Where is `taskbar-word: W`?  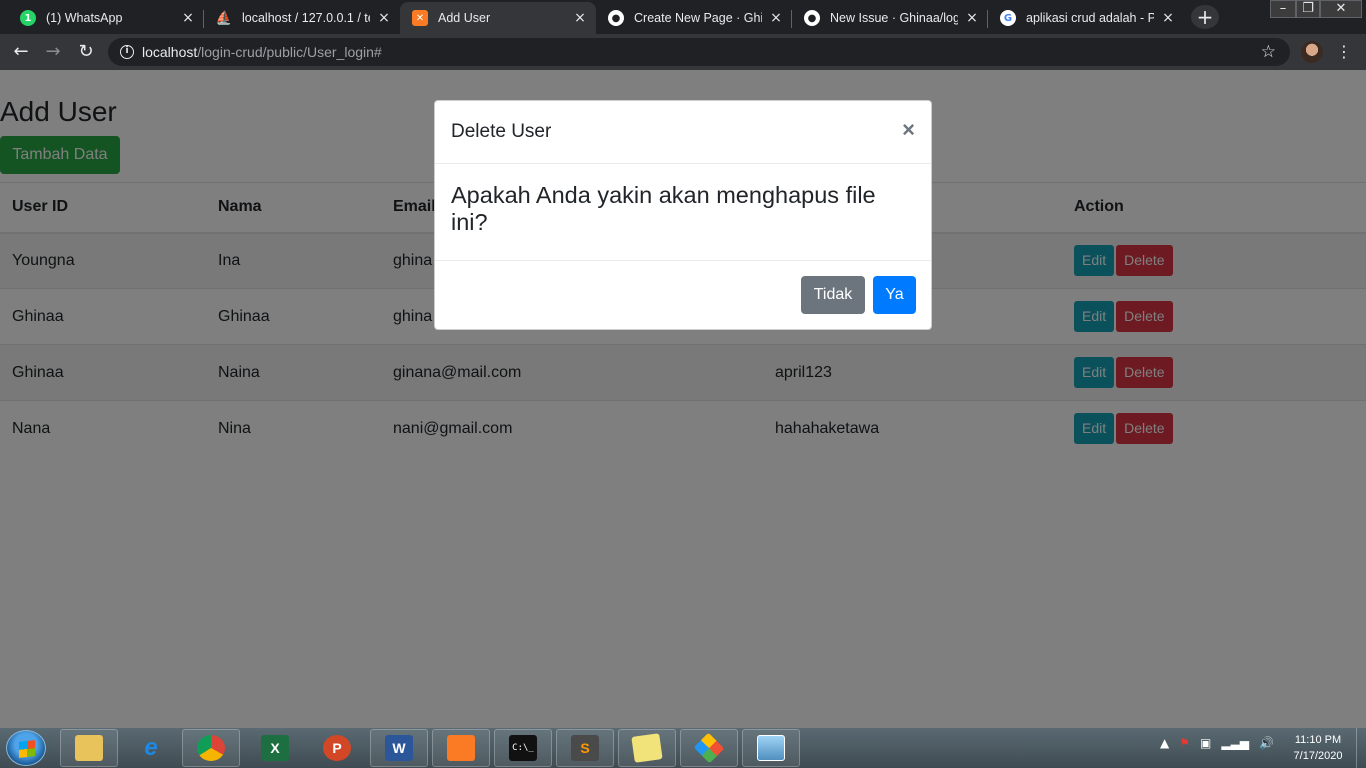
taskbar-word: W is located at coordinates (399, 748).